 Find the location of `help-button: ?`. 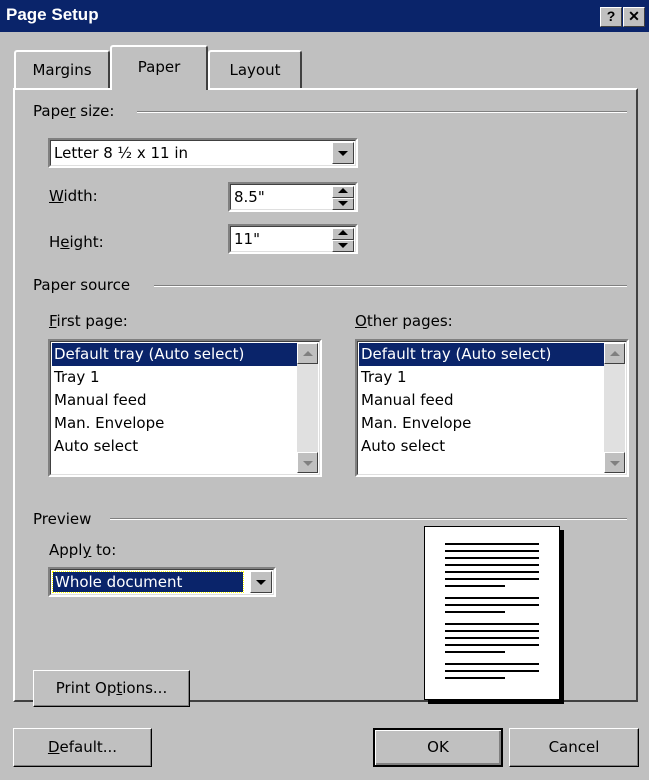

help-button: ? is located at coordinates (611, 17).